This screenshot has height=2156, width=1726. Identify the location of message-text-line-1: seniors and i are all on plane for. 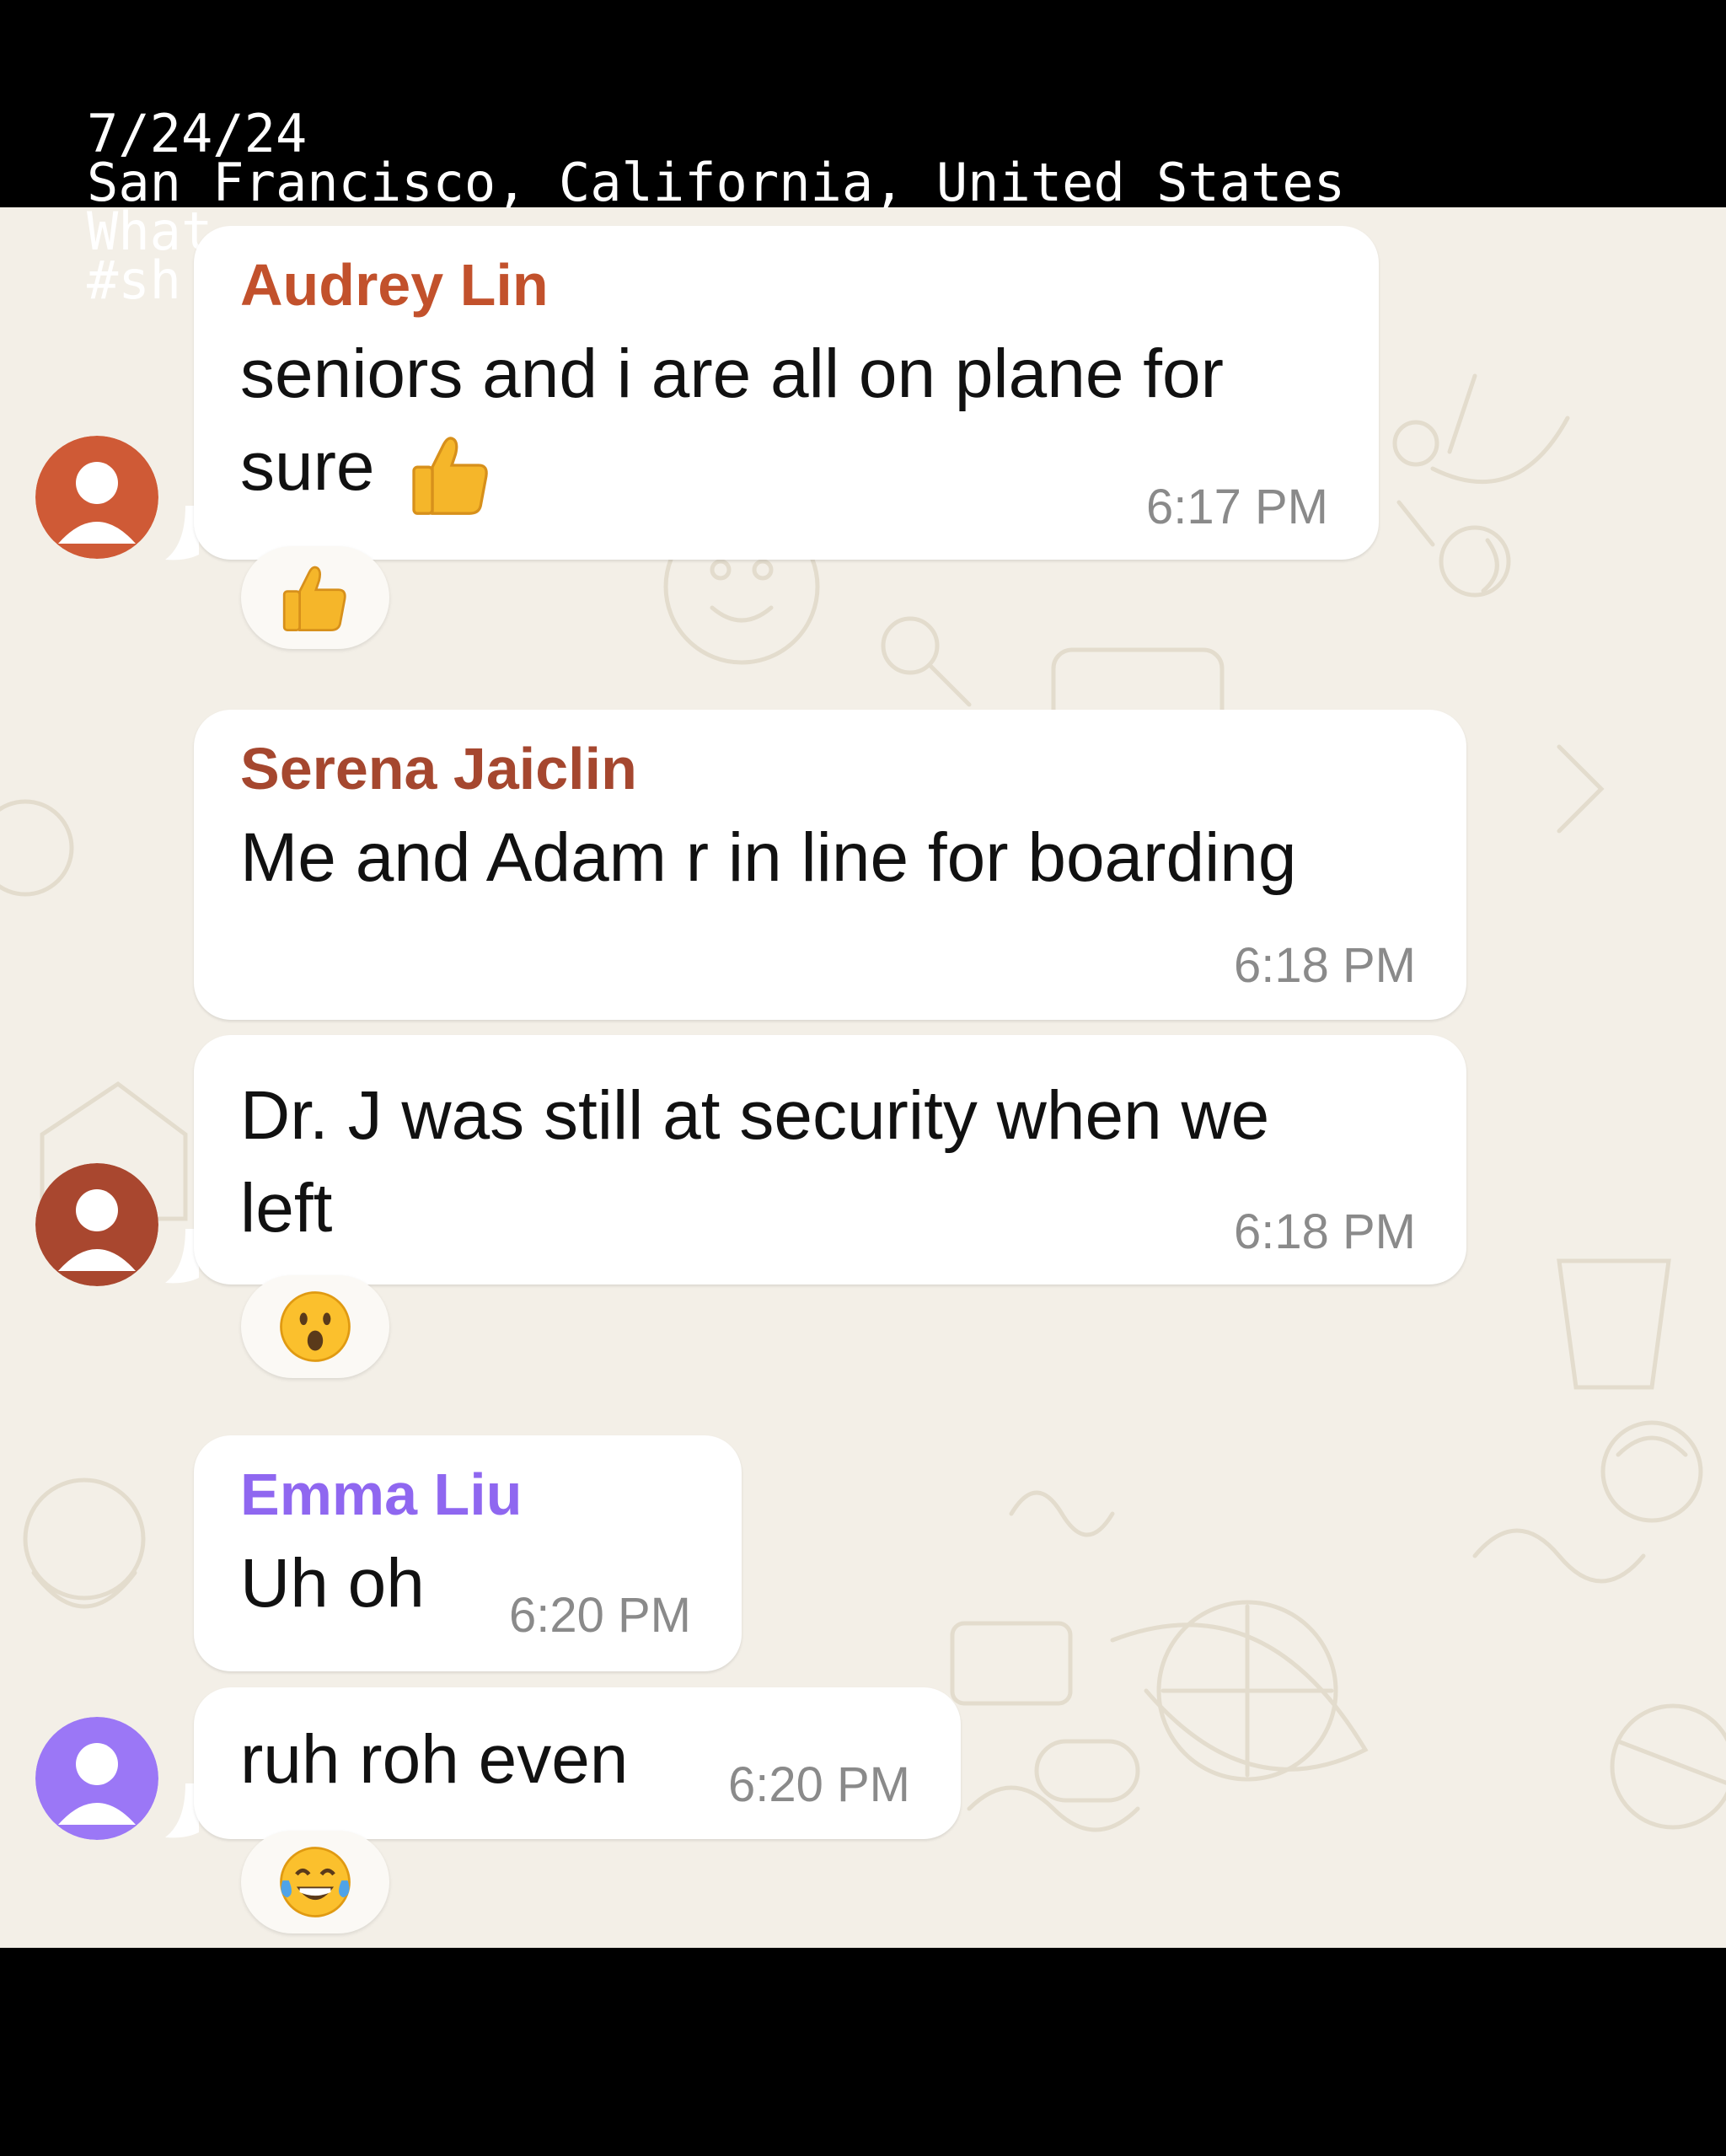
(732, 373).